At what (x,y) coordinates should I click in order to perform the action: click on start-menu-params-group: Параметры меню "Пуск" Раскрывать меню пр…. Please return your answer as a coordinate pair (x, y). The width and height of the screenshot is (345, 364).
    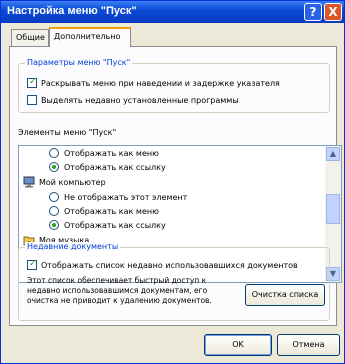
    Looking at the image, I should click on (174, 85).